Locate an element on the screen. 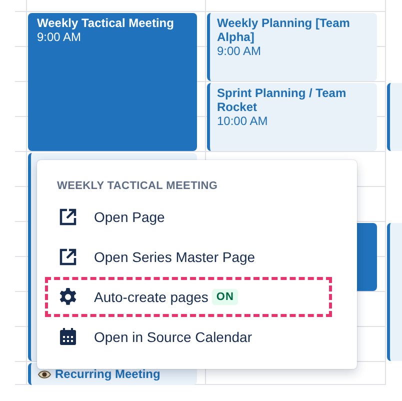  menu-label: Open Page is located at coordinates (129, 217).